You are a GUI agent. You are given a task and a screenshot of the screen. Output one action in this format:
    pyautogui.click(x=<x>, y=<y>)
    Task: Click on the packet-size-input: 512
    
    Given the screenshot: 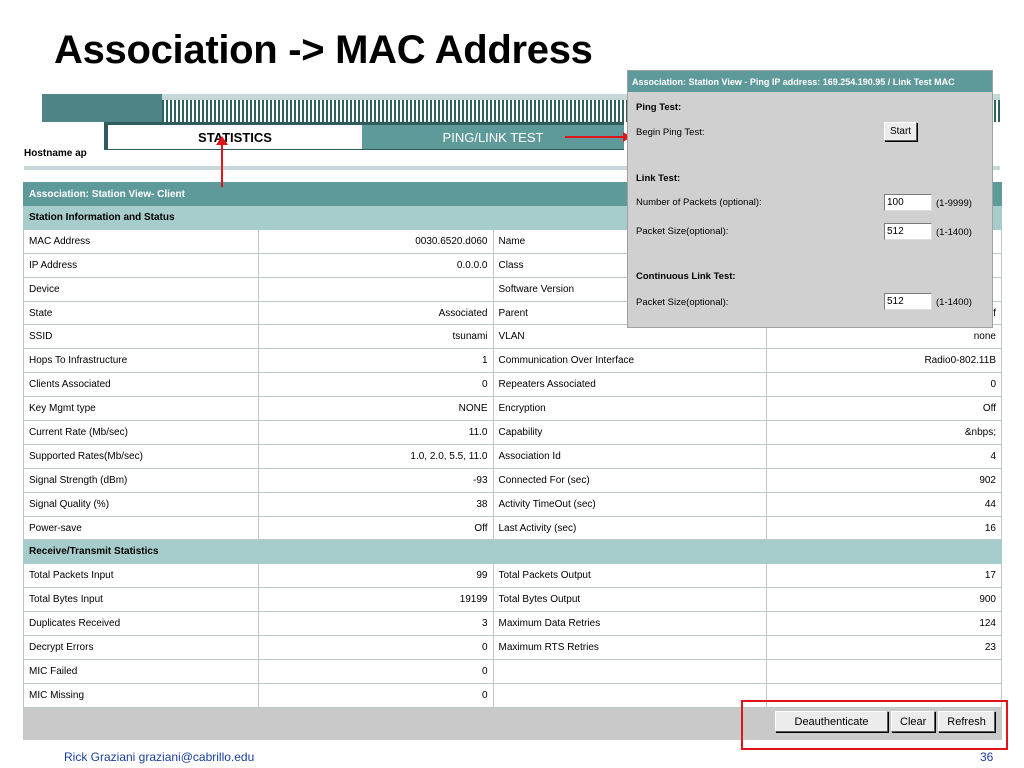 What is the action you would take?
    pyautogui.click(x=908, y=231)
    